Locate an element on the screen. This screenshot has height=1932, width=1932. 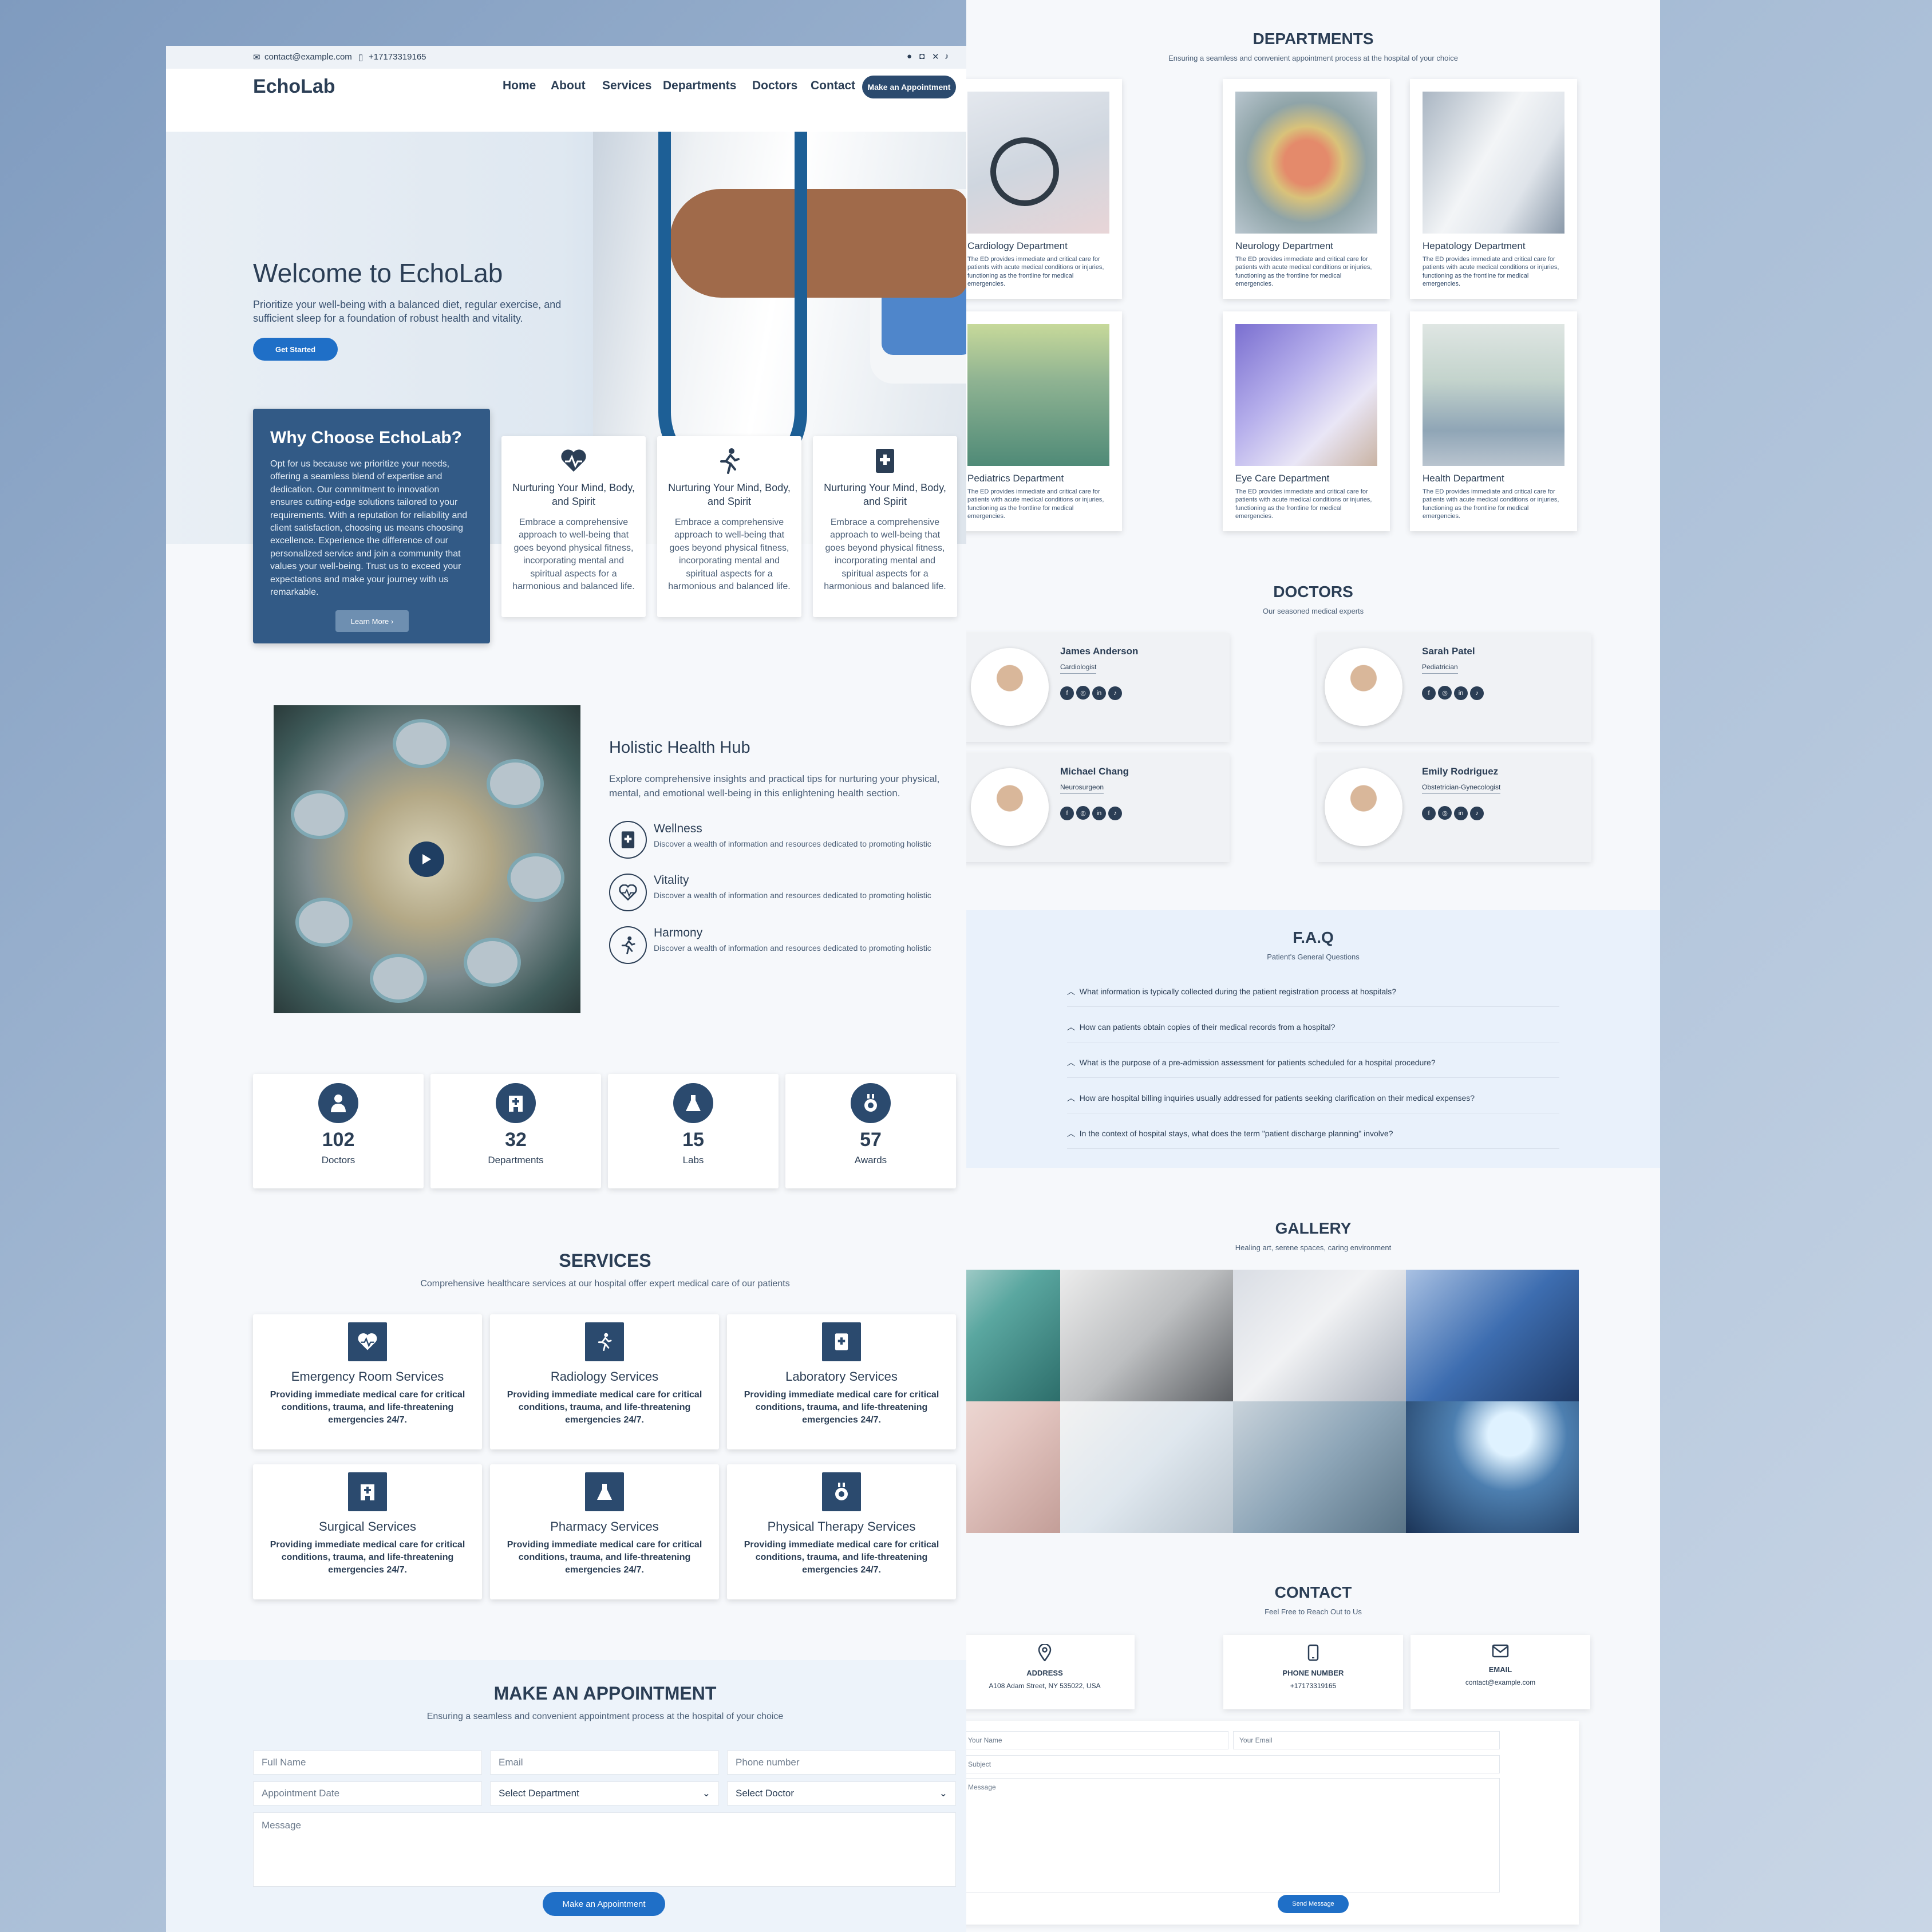
why-title: Why Choose EchoLab? is located at coordinates (366, 437).